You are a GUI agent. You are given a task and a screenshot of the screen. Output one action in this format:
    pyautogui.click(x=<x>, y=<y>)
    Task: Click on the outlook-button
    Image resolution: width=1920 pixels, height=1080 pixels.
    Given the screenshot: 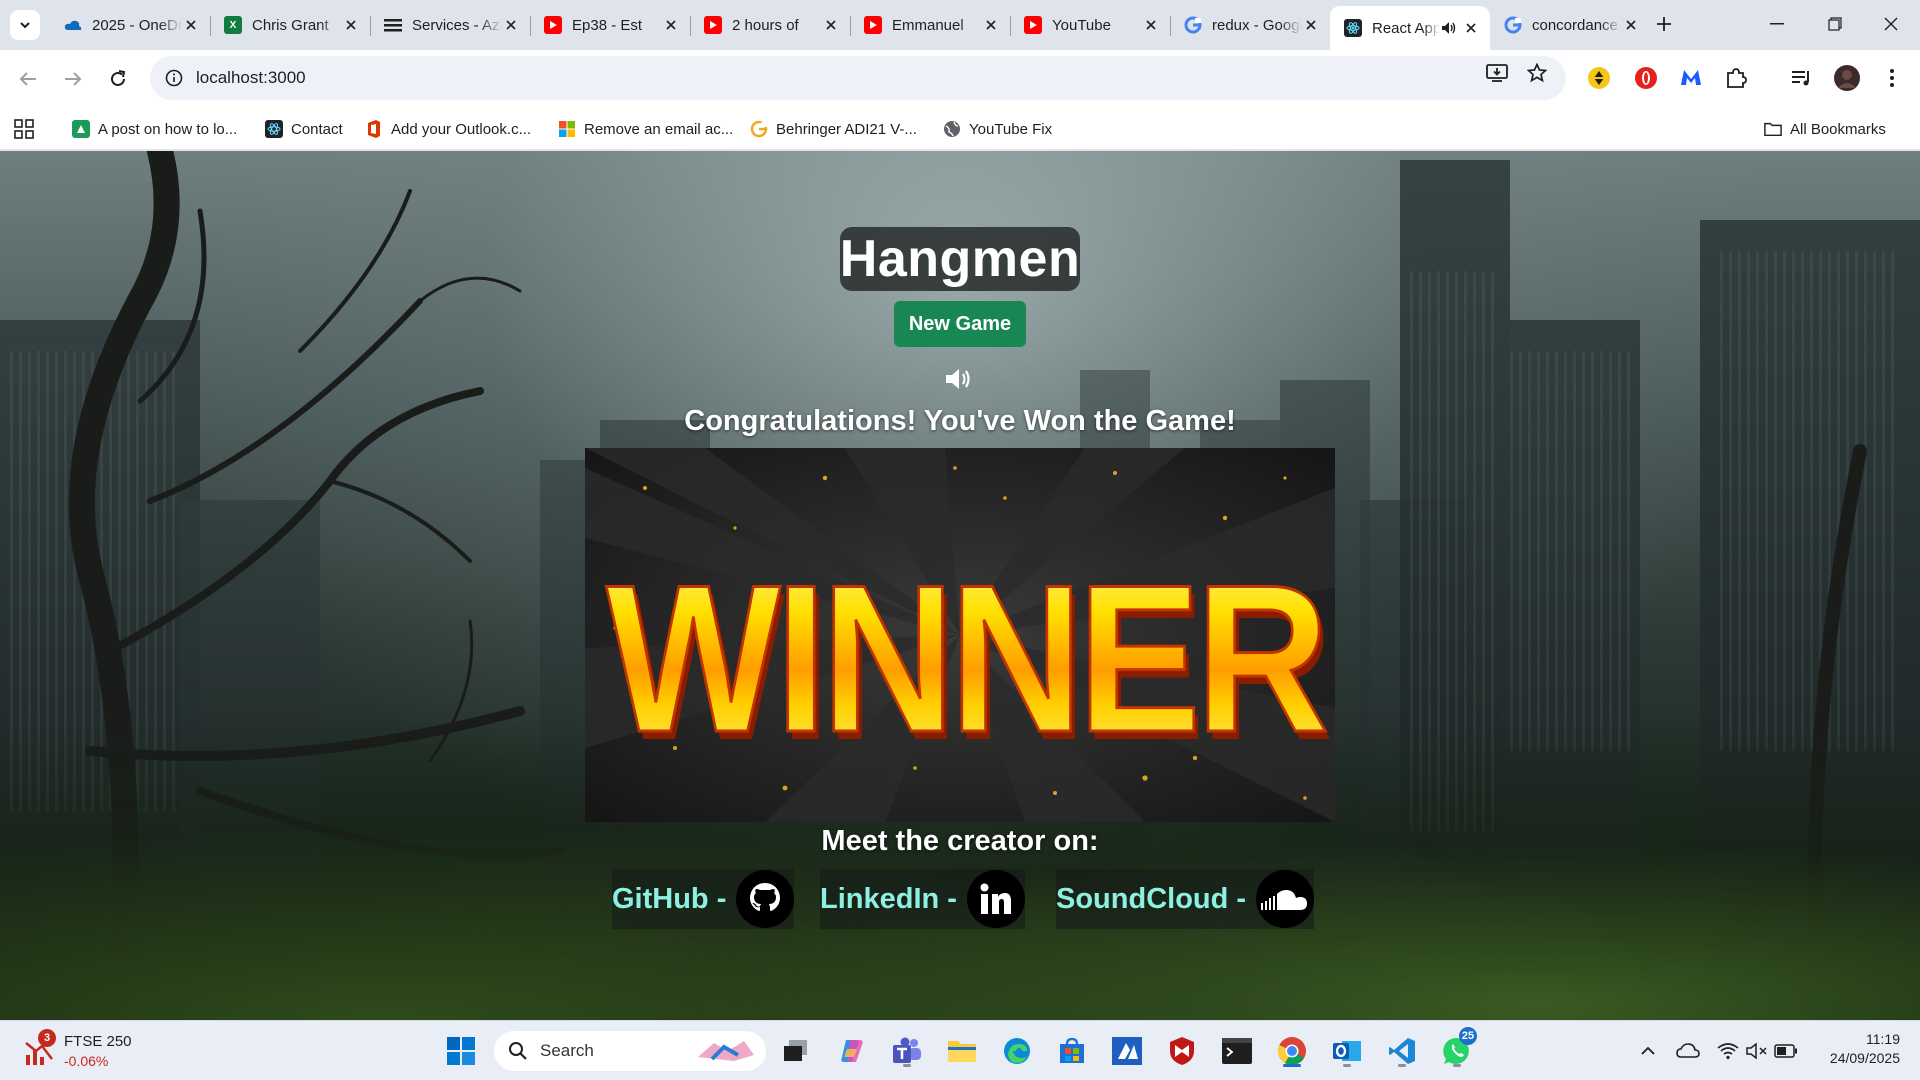 What is the action you would take?
    pyautogui.click(x=1347, y=1051)
    